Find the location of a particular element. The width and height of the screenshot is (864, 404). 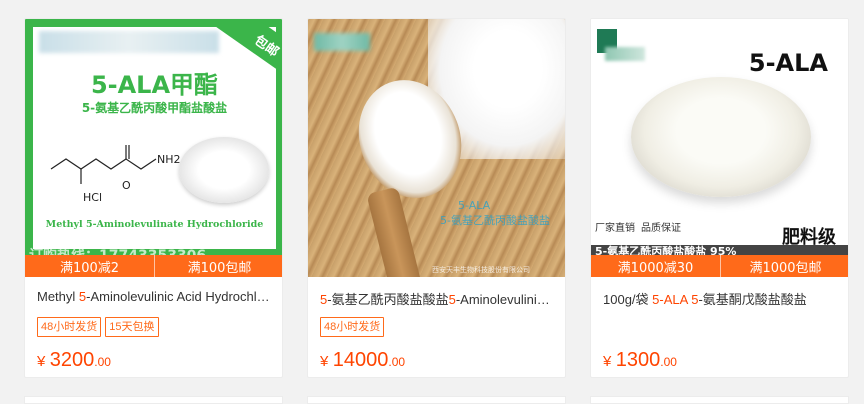

promo-bar-1: 满100减2 满100包邮 is located at coordinates (153, 266).